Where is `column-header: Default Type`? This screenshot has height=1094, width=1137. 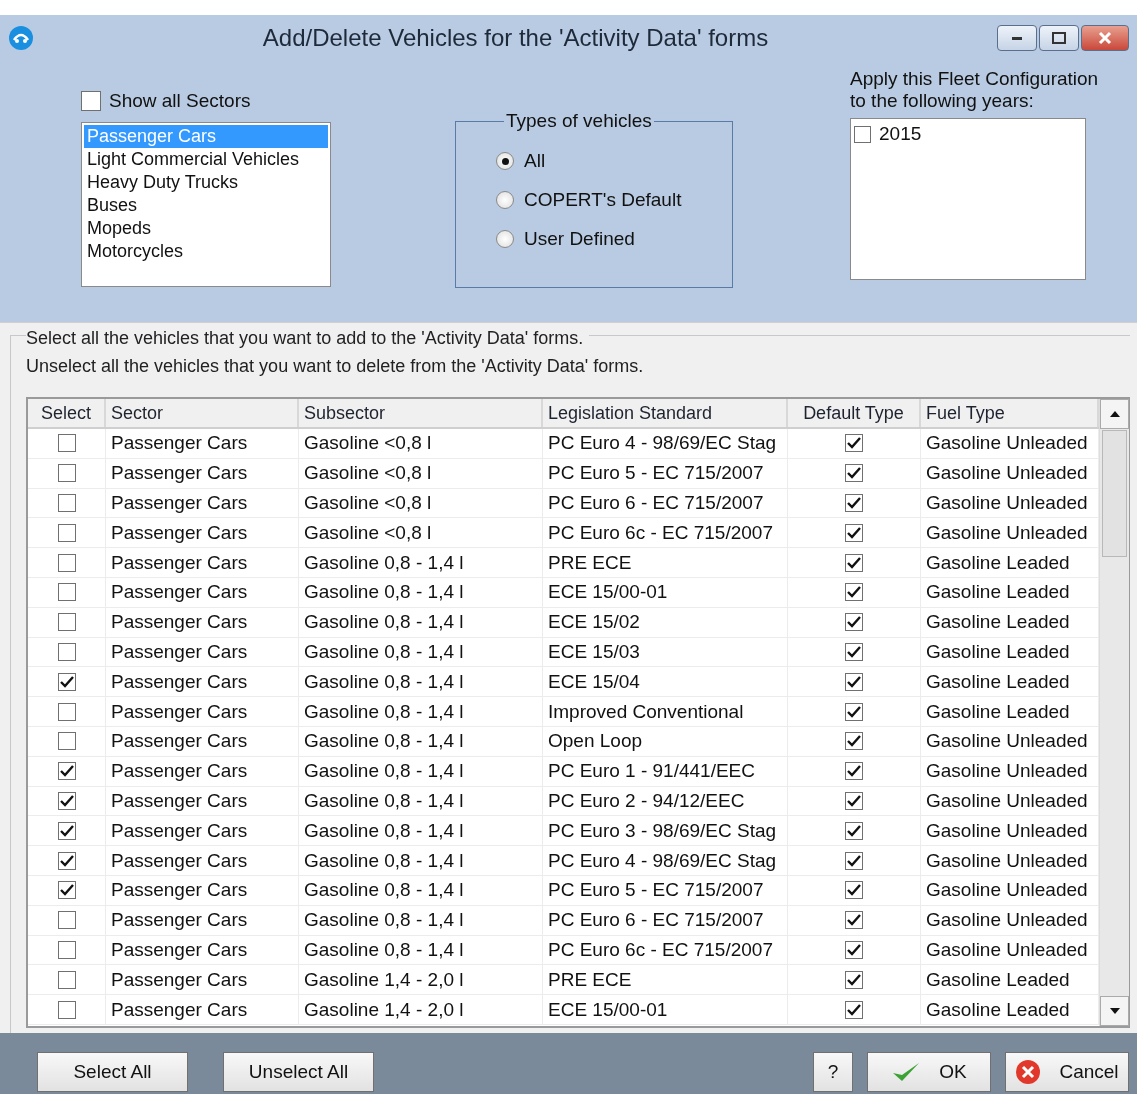 column-header: Default Type is located at coordinates (854, 413).